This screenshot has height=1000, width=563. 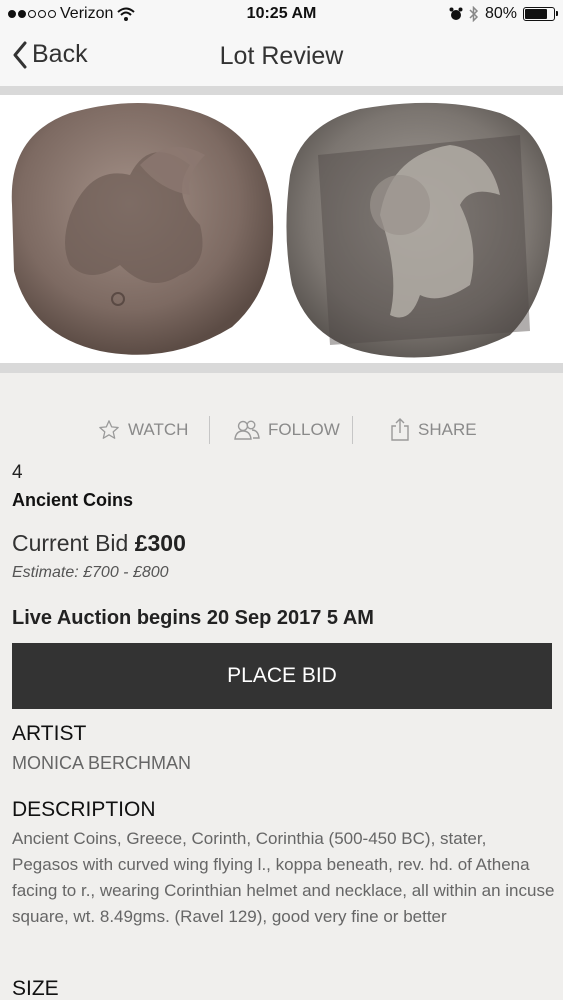 I want to click on place-bid-button: PLACE BID, so click(x=282, y=676).